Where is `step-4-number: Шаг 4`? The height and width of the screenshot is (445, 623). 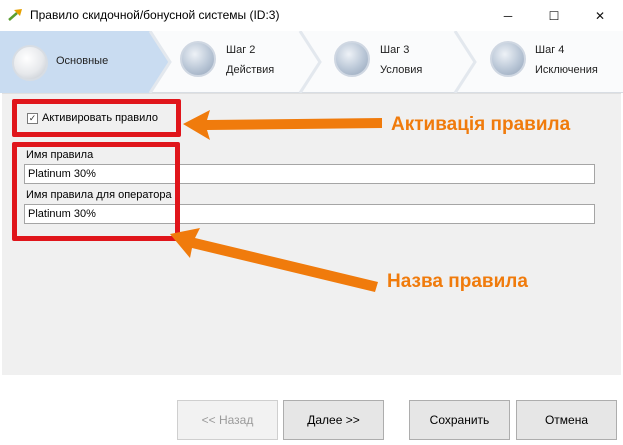
step-4-number: Шаг 4 is located at coordinates (550, 50).